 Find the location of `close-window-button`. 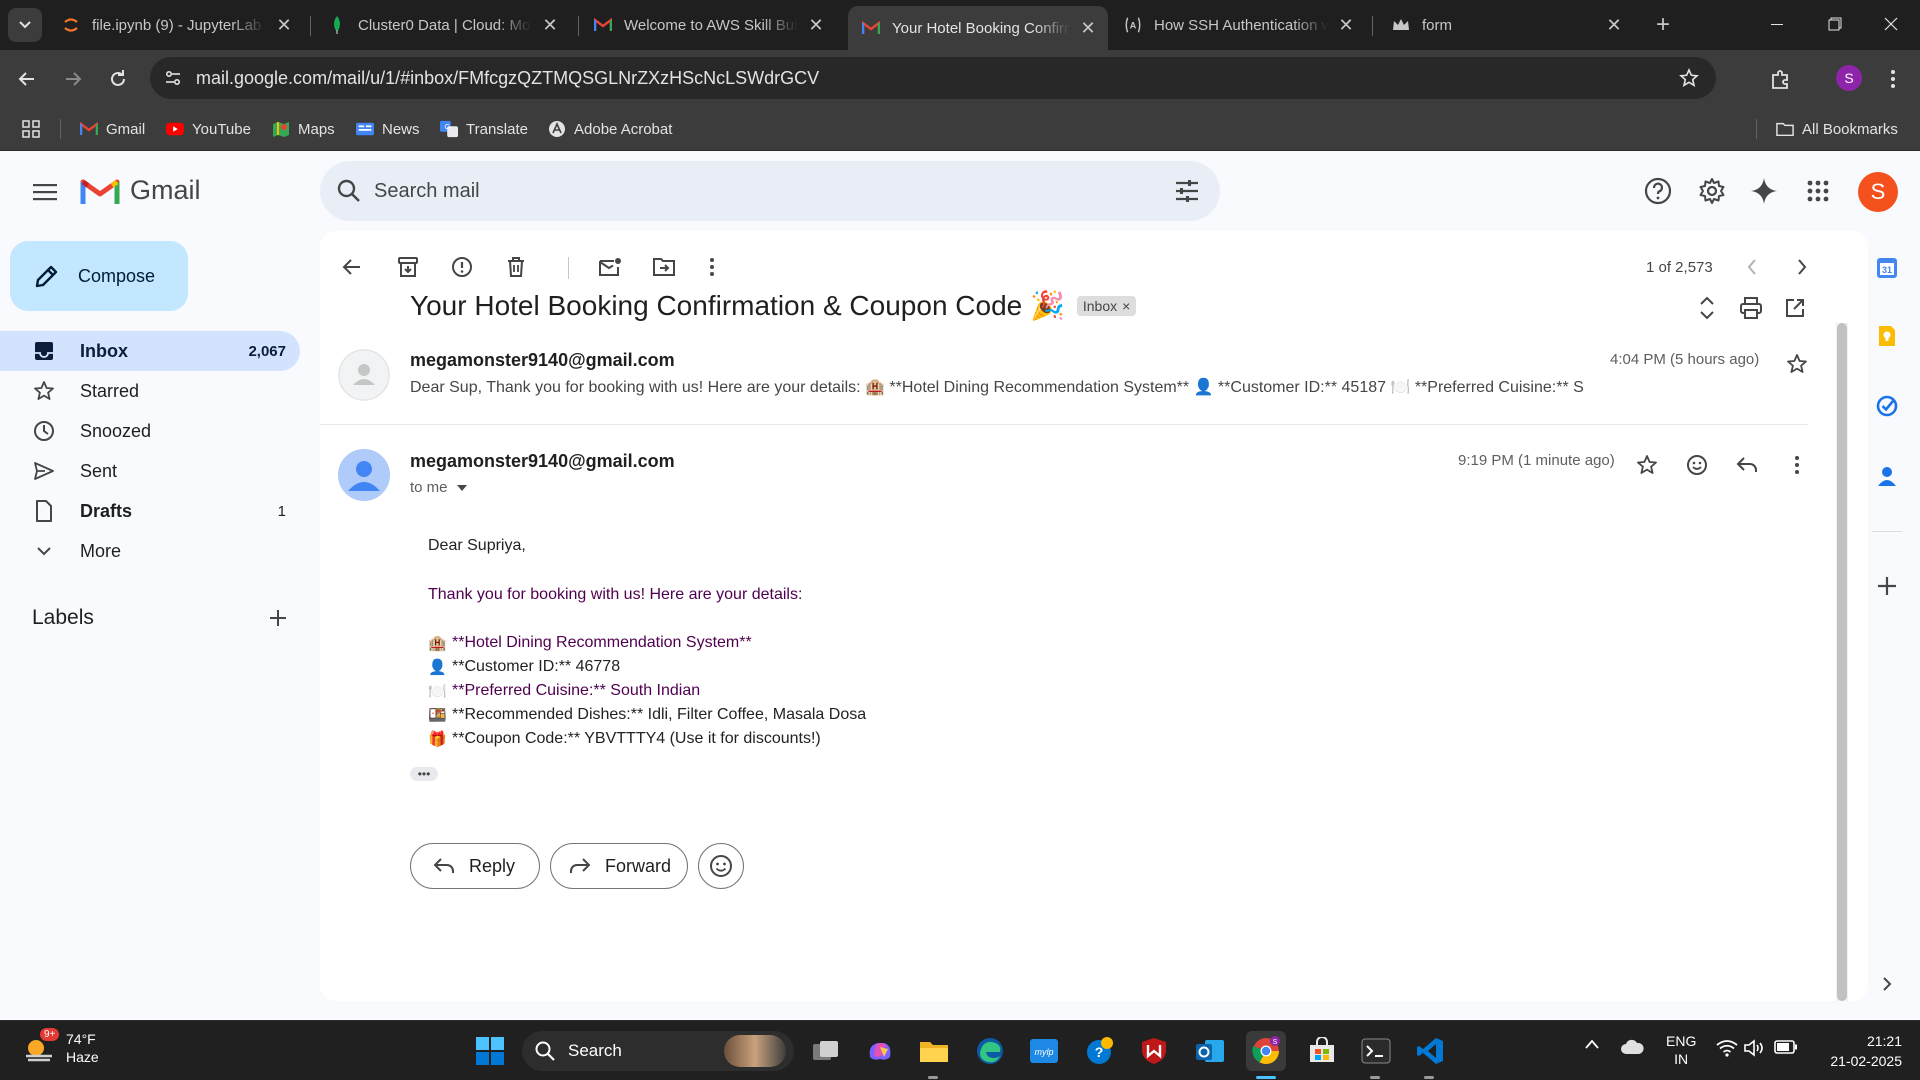

close-window-button is located at coordinates (1891, 24).